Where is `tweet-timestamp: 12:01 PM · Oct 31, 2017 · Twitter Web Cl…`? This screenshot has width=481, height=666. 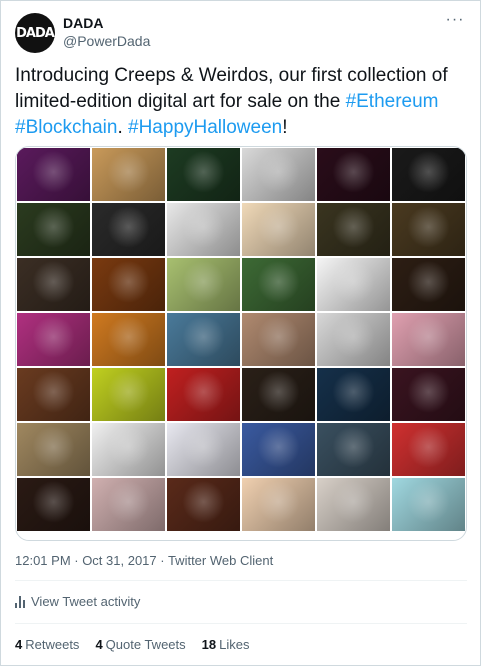
tweet-timestamp: 12:01 PM · Oct 31, 2017 · Twitter Web Cl… is located at coordinates (144, 560).